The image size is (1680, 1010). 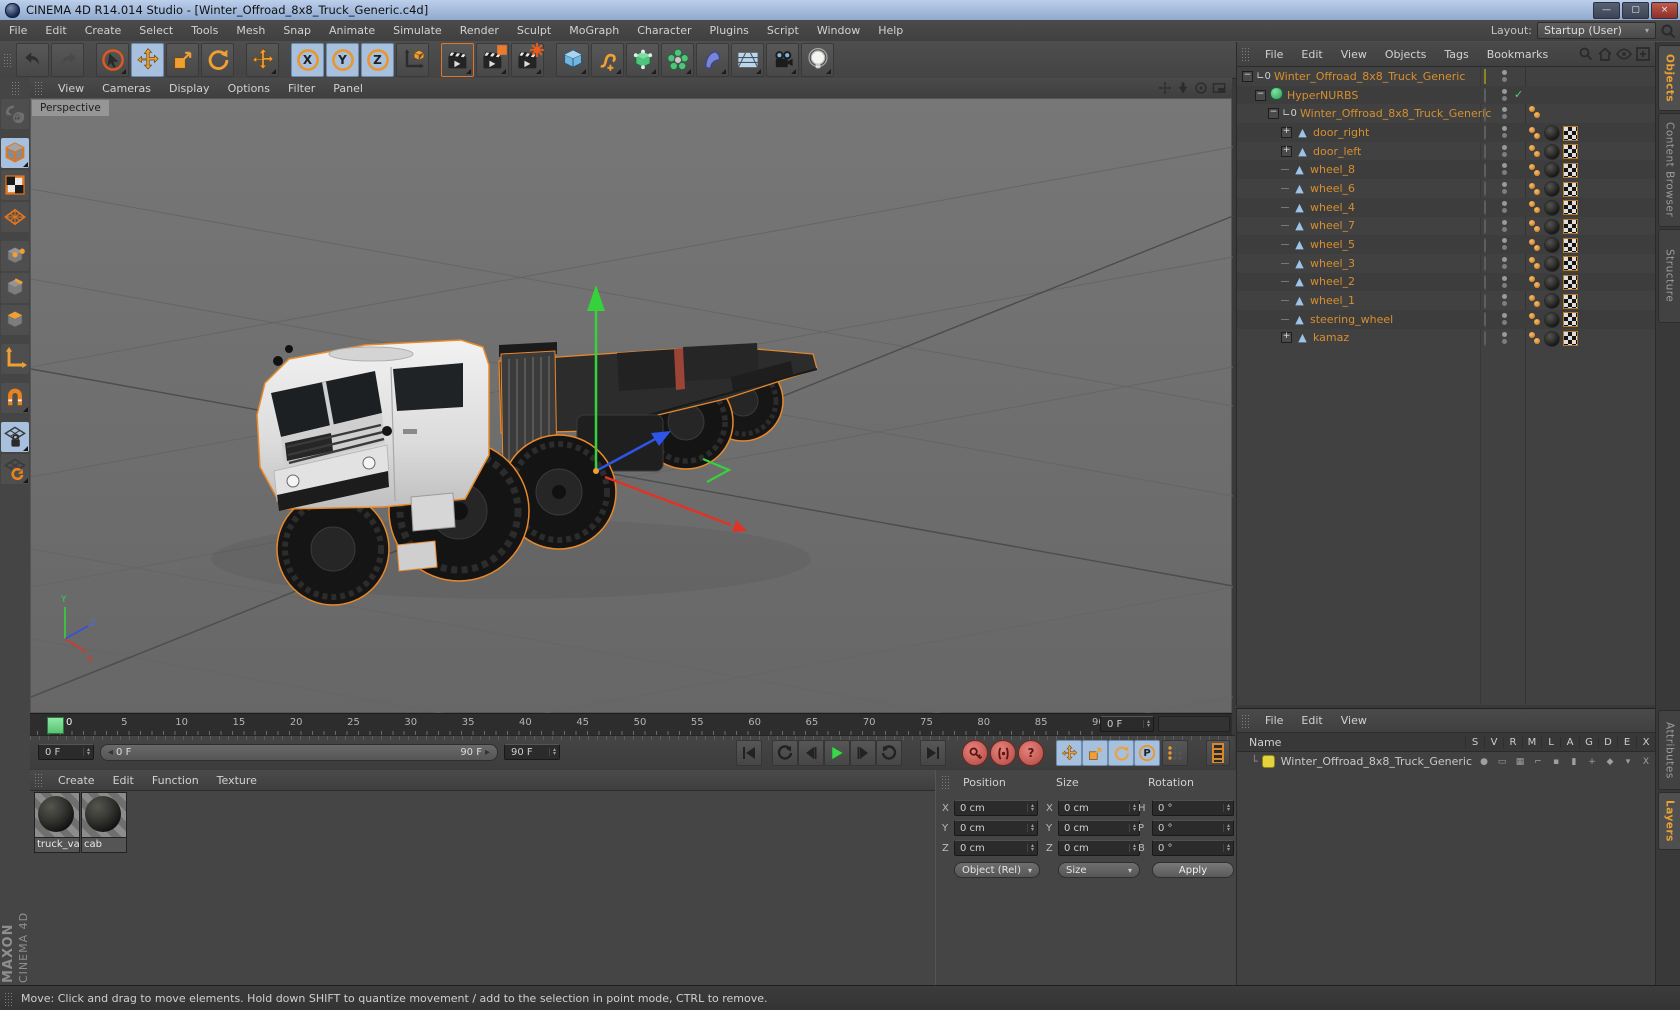 I want to click on keyframe-selection-button: ?, so click(x=1031, y=753).